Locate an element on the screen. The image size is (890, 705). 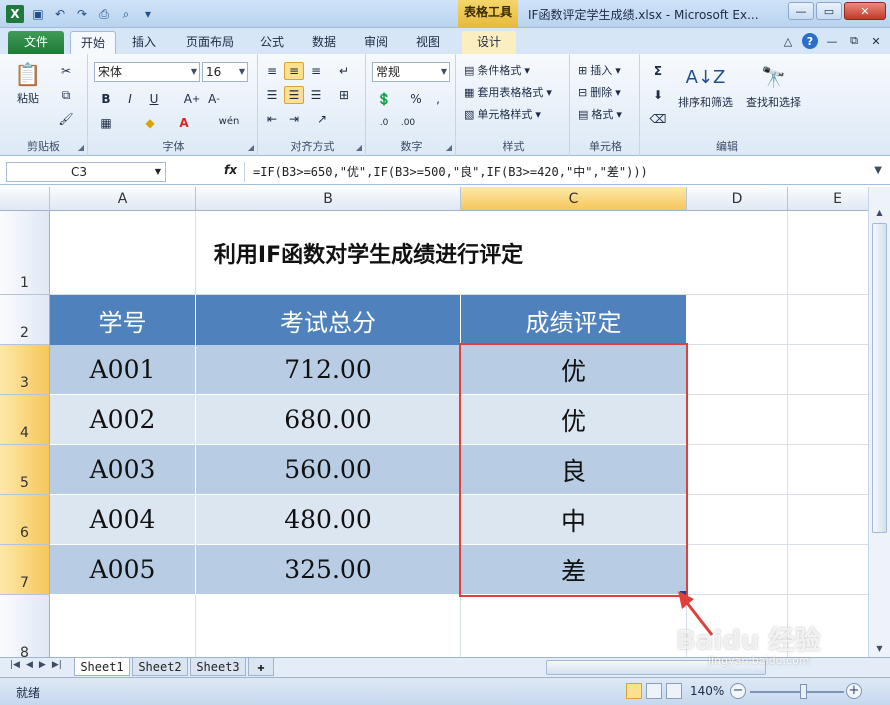
tab-formulas: 公式 is located at coordinates (272, 42).